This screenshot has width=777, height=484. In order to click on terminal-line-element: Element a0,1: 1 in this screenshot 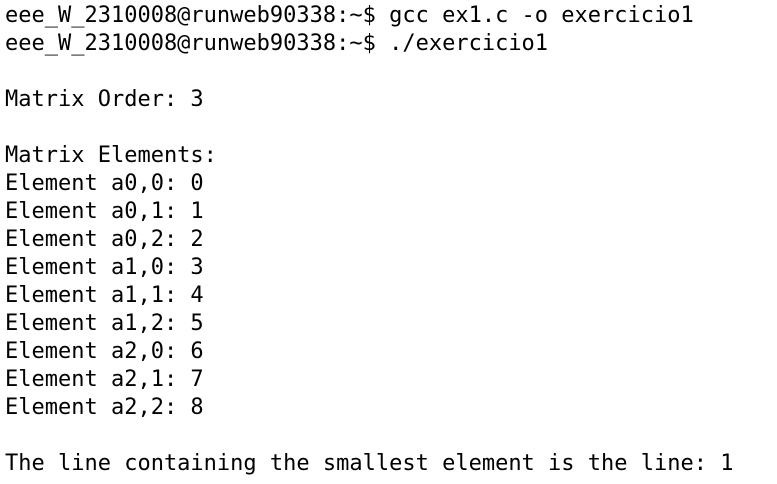, I will do `click(104, 211)`.